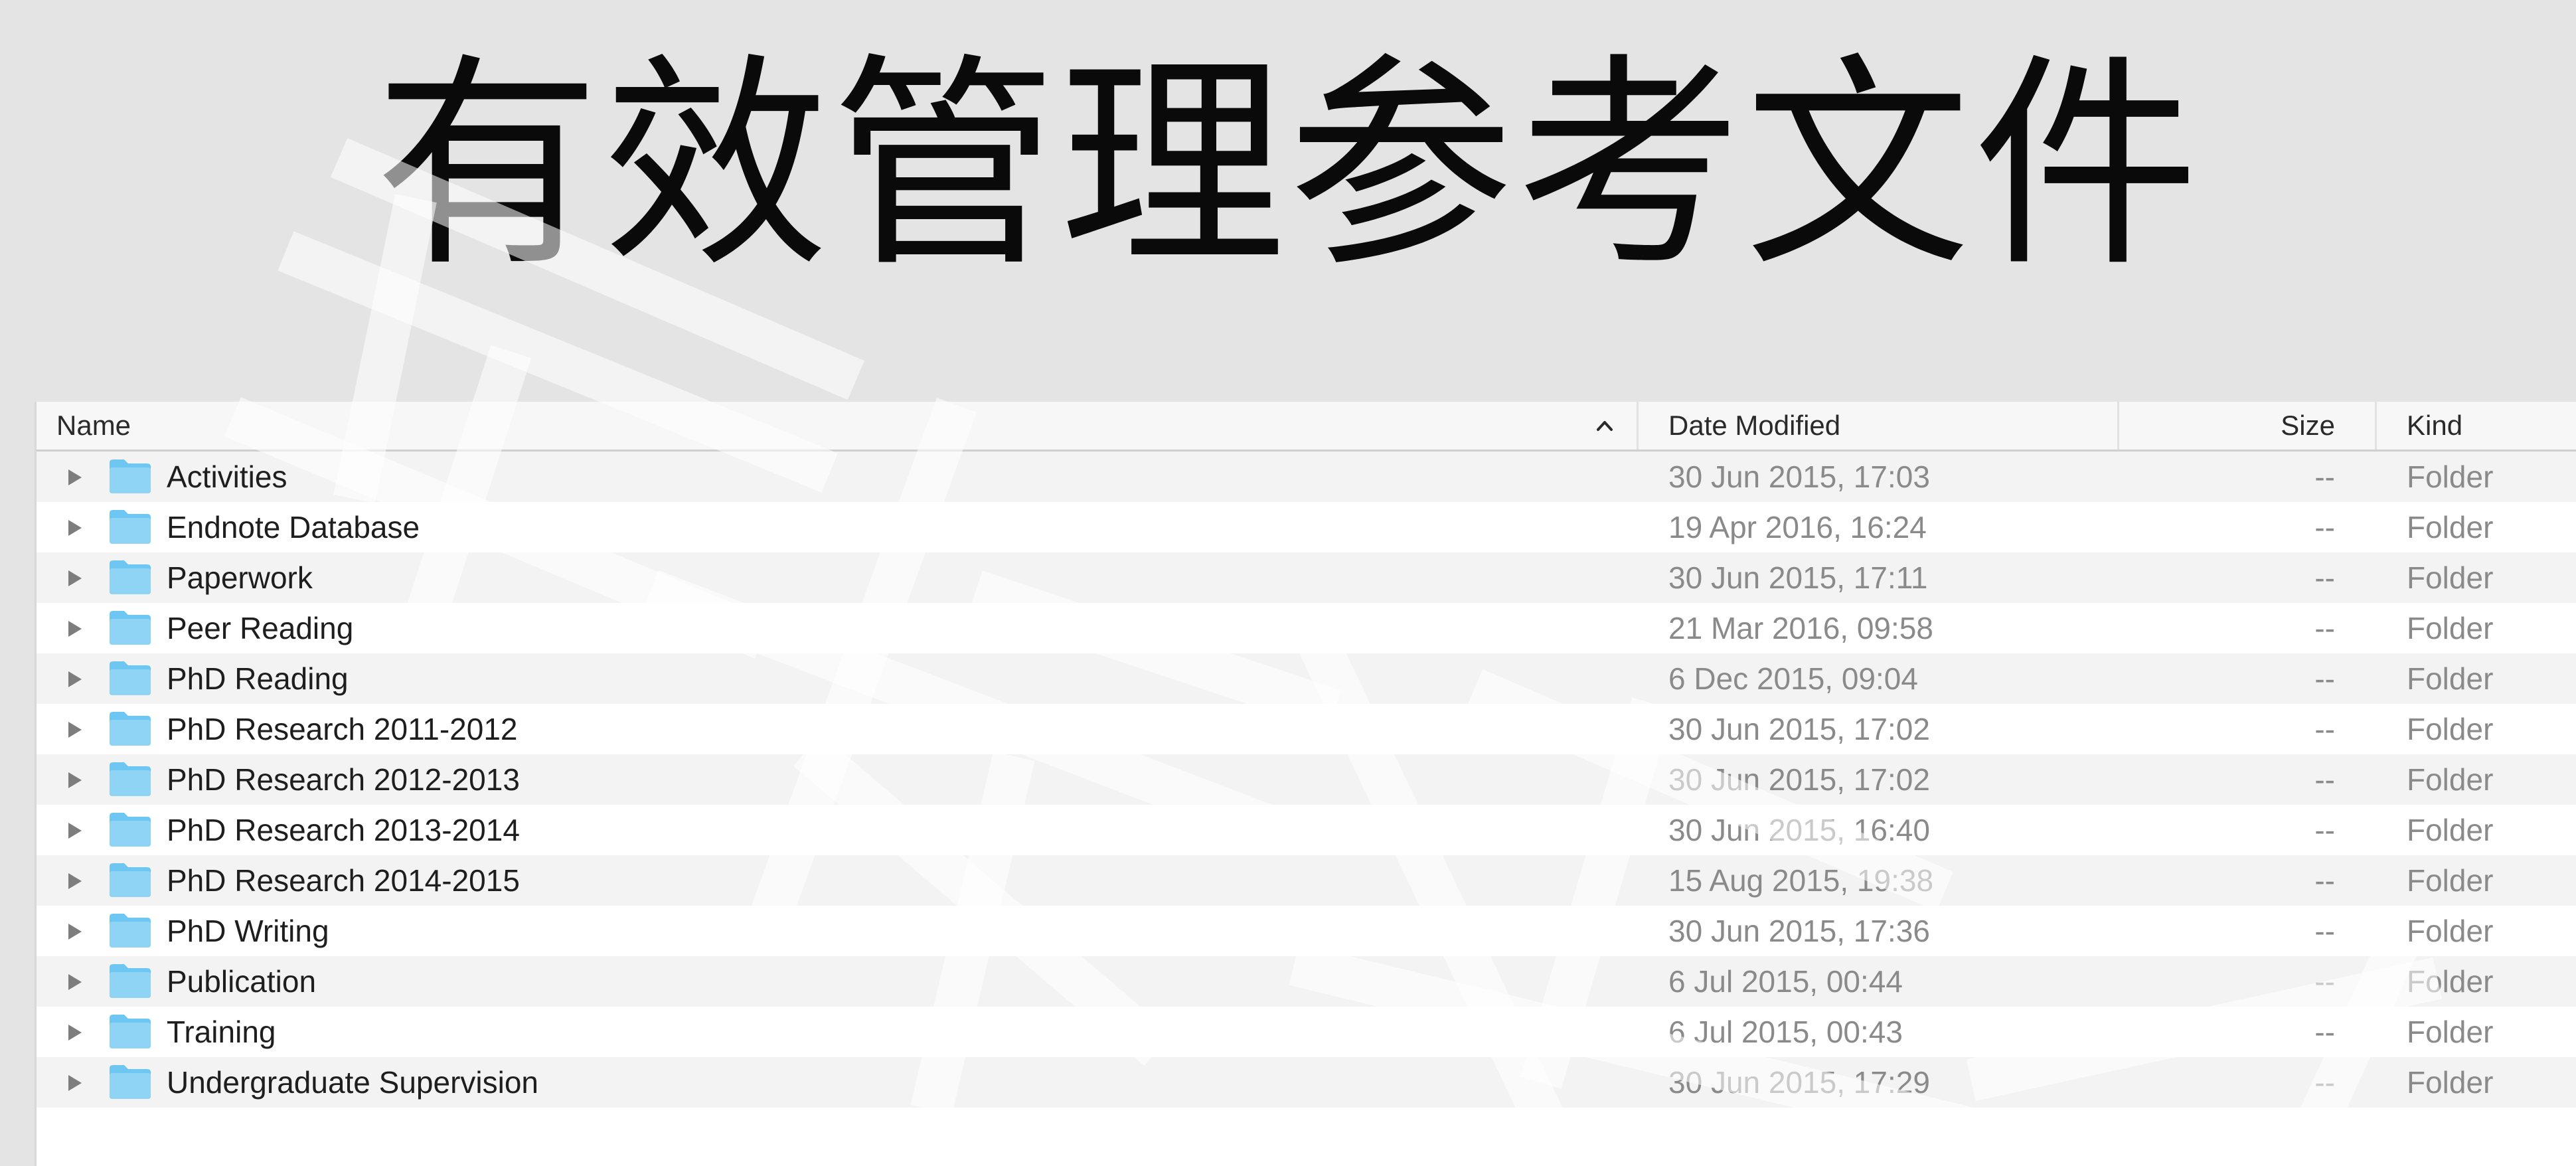  What do you see at coordinates (353, 1082) in the screenshot?
I see `file-name: Undergraduate Supervision` at bounding box center [353, 1082].